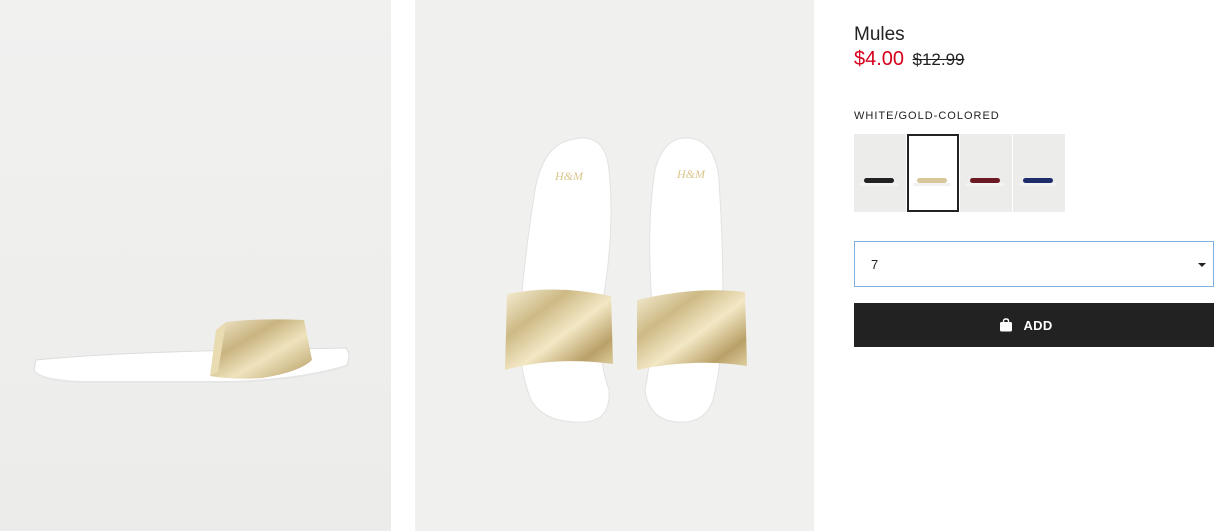  Describe the element at coordinates (938, 59) in the screenshot. I see `original-price: $12.99` at that location.